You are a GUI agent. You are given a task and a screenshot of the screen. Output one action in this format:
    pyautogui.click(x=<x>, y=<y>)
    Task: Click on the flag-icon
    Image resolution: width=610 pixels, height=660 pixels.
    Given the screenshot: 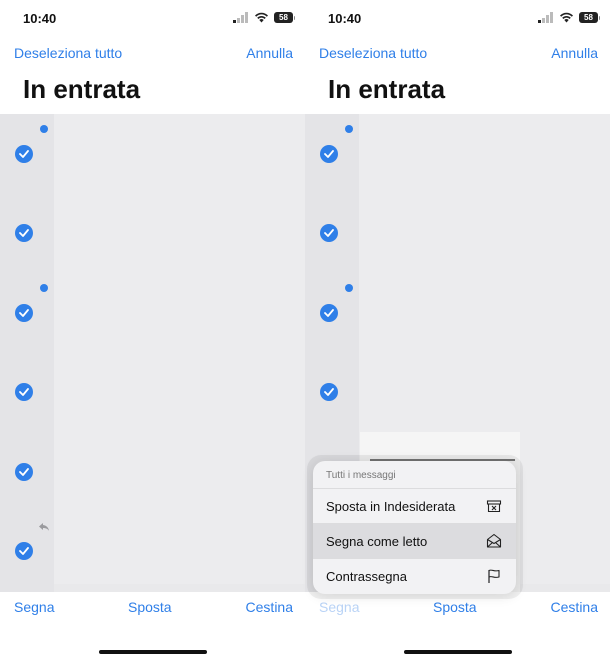 What is the action you would take?
    pyautogui.click(x=494, y=576)
    